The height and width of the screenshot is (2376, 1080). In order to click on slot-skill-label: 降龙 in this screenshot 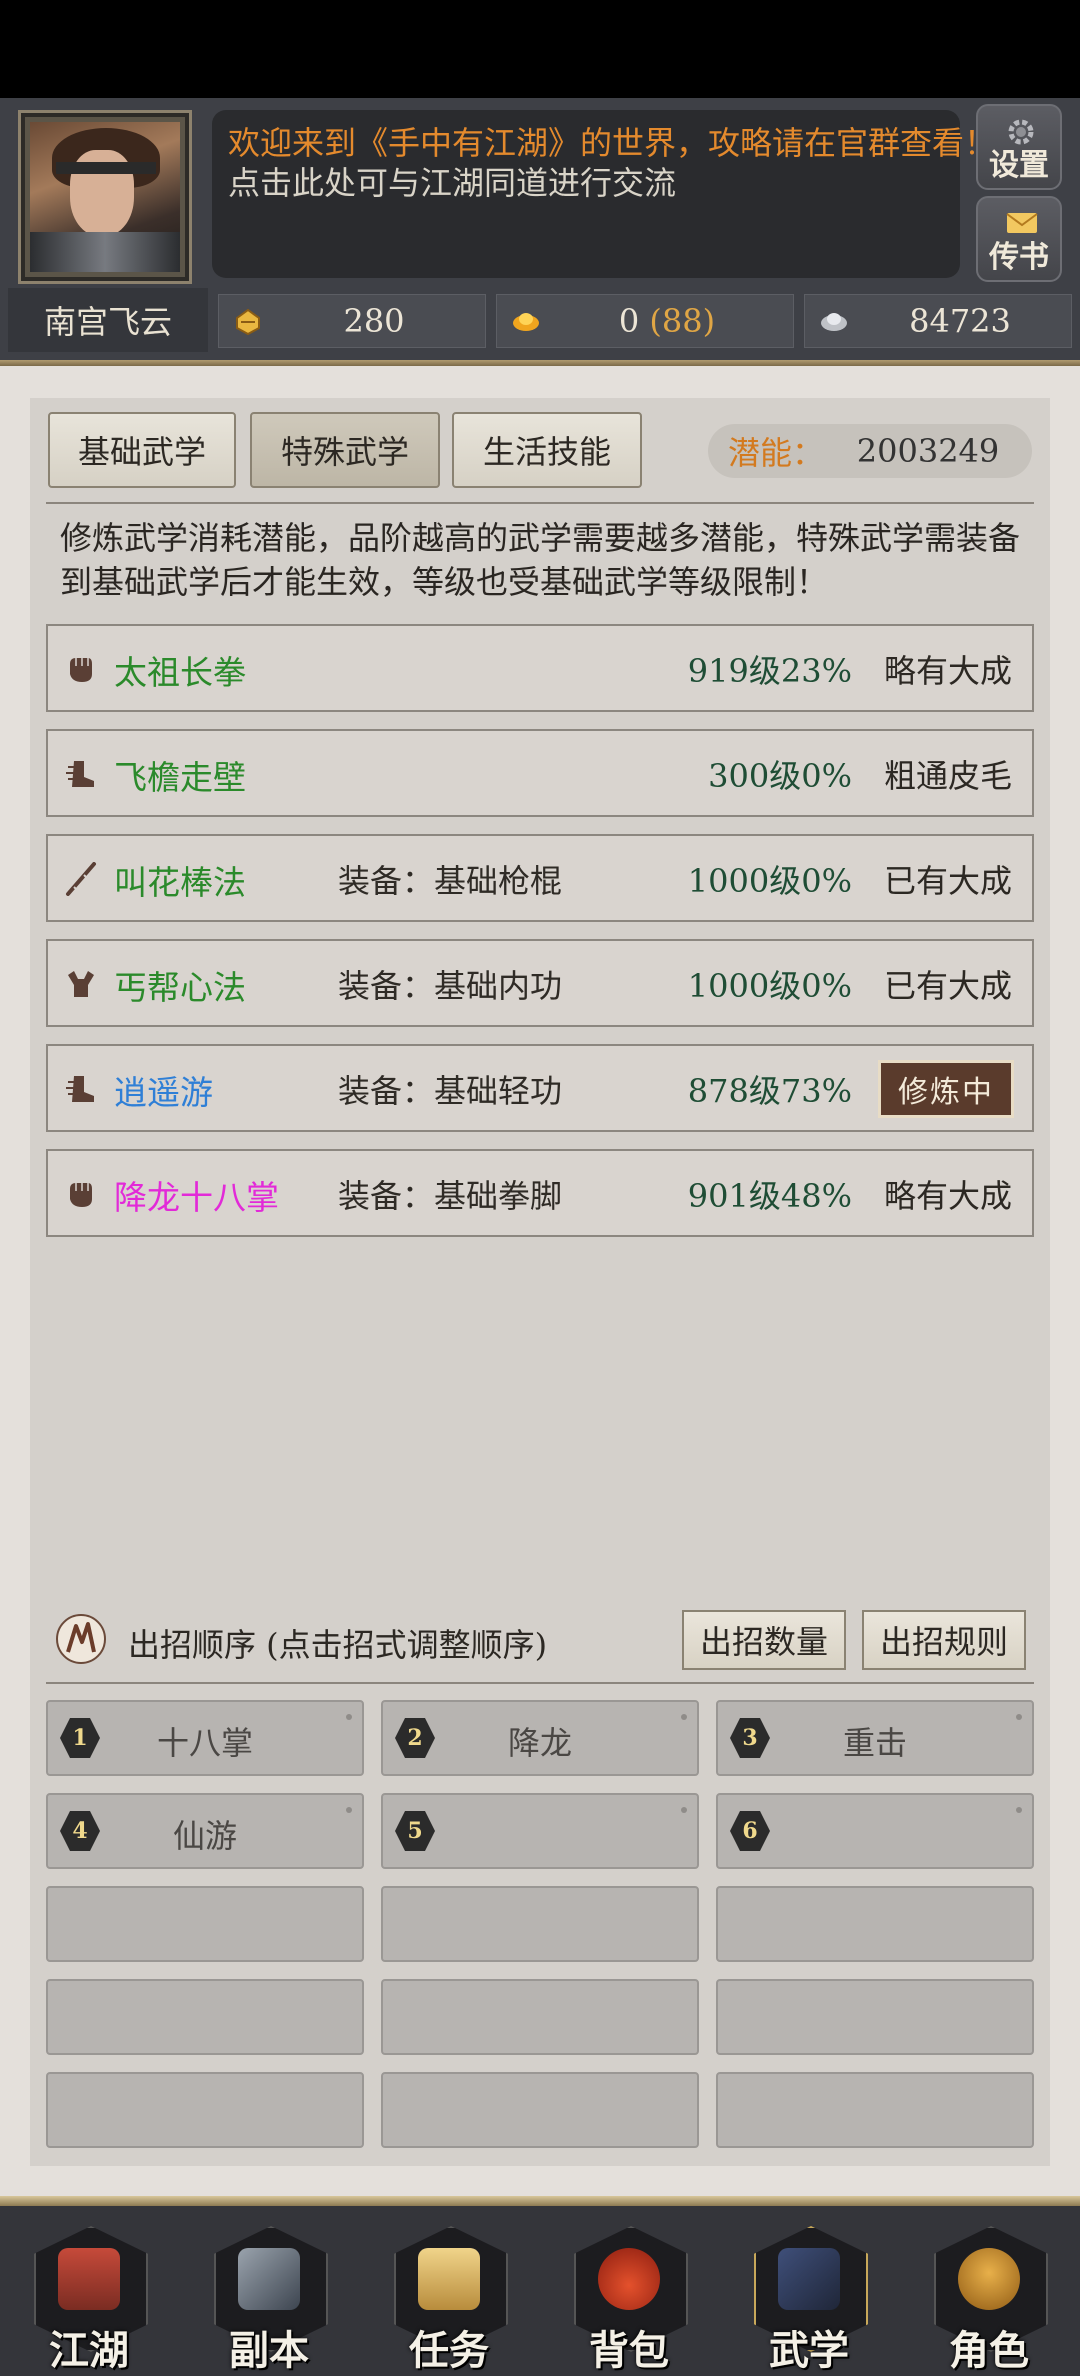, I will do `click(539, 1743)`.